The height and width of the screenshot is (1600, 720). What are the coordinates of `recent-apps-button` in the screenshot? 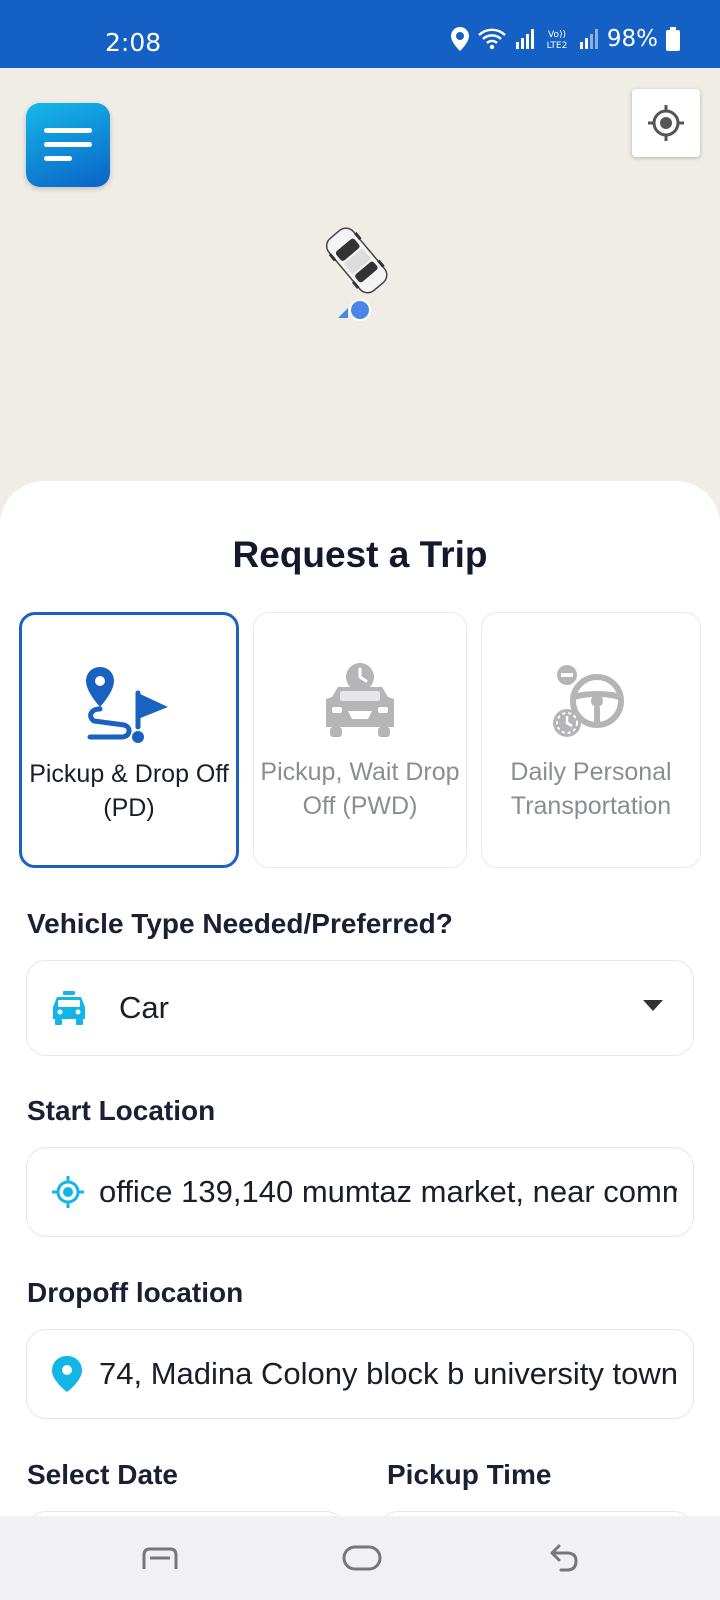 It's located at (160, 1558).